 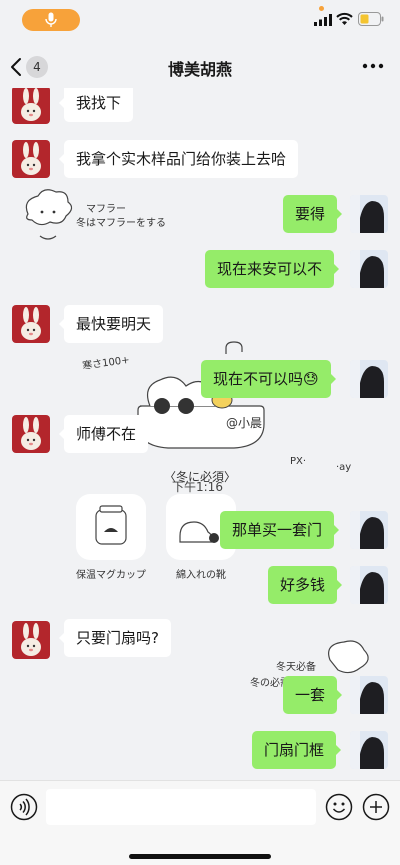 What do you see at coordinates (121, 223) in the screenshot?
I see `wallpaper-label: 冬はマフラーをする` at bounding box center [121, 223].